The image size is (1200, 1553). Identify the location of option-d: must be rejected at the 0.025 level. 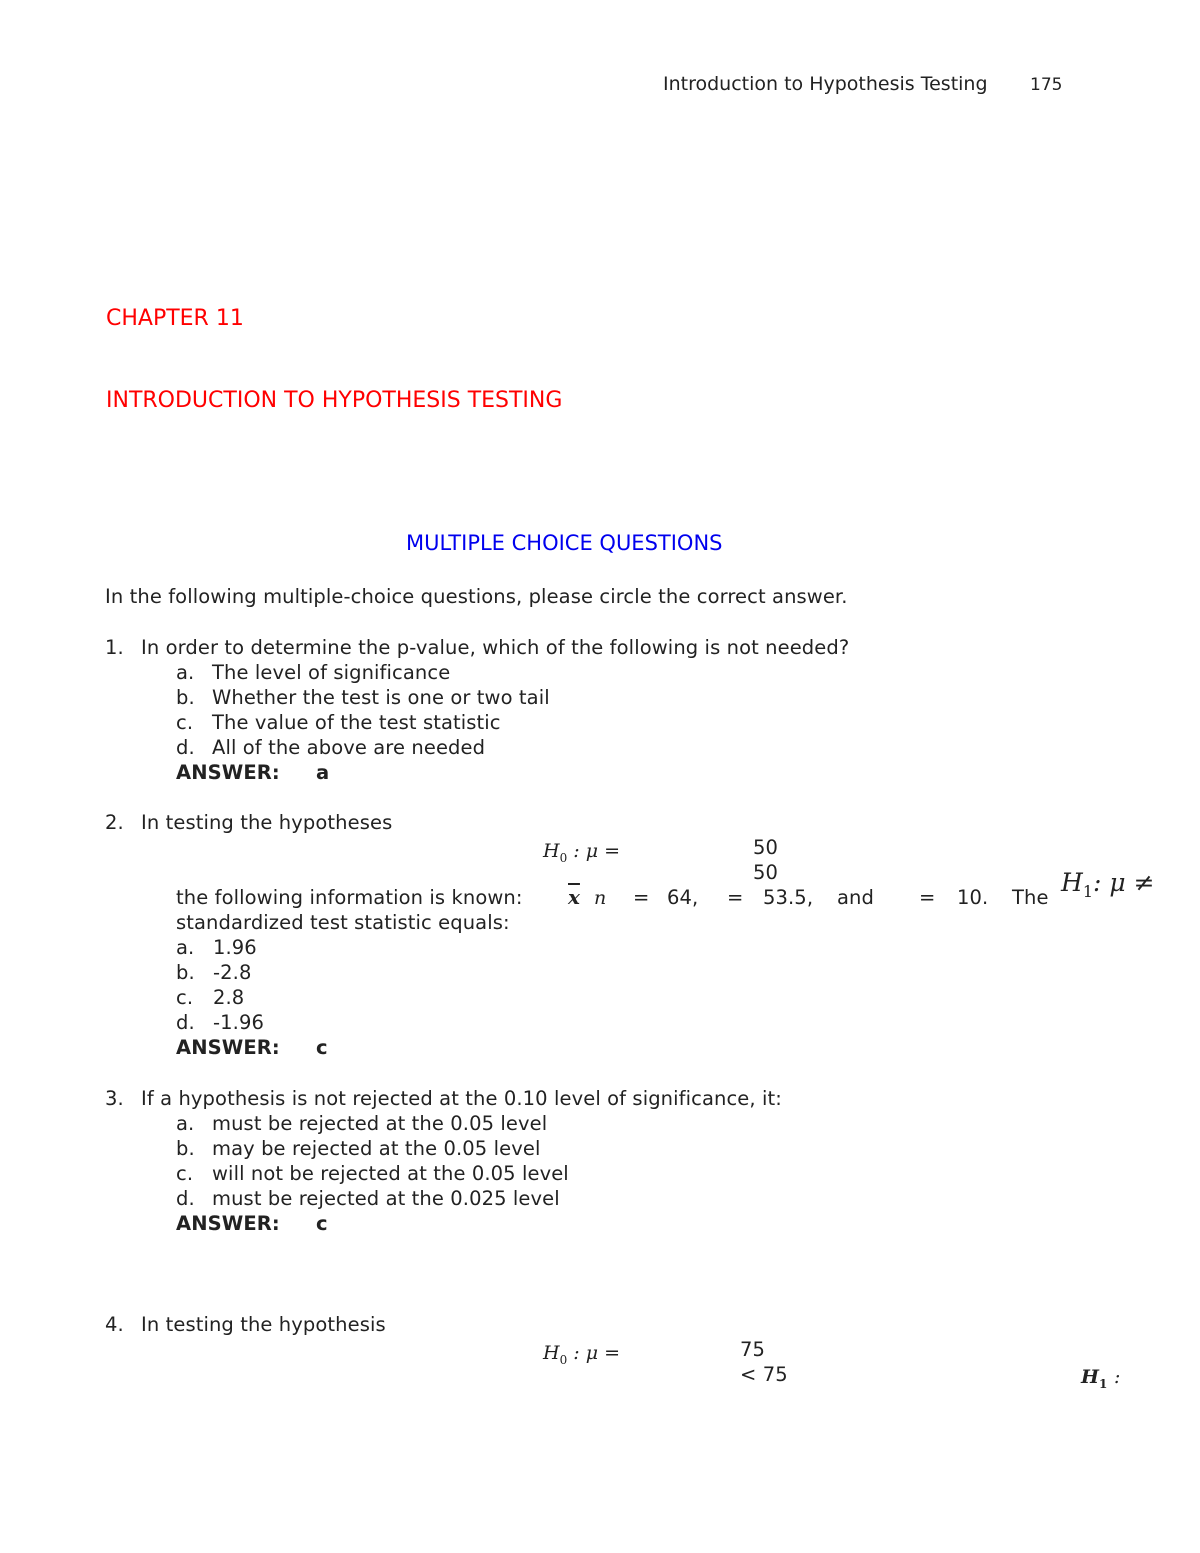
(386, 1198).